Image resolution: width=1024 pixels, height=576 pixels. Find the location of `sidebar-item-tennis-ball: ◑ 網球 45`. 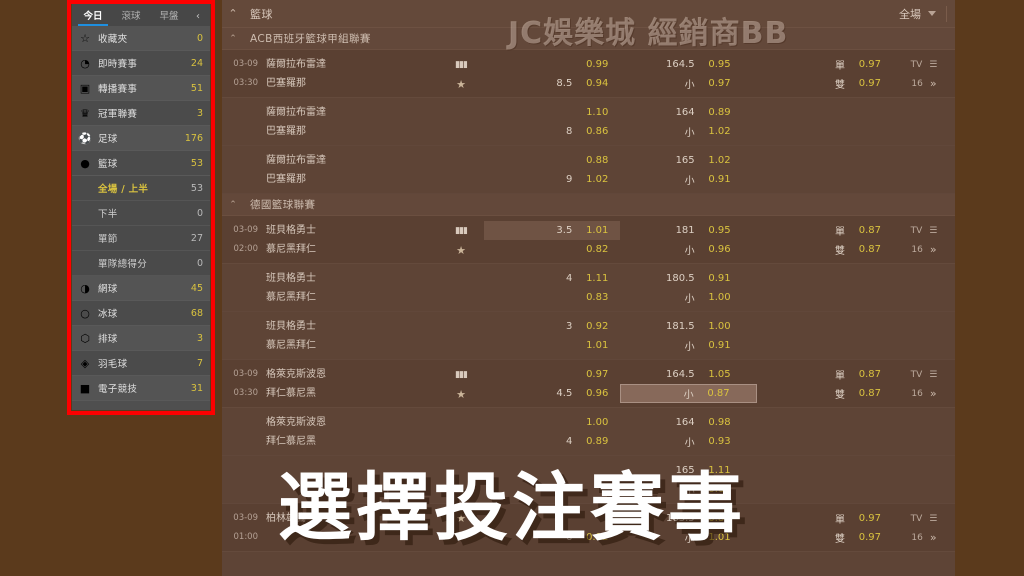

sidebar-item-tennis-ball: ◑ 網球 45 is located at coordinates (141, 288).